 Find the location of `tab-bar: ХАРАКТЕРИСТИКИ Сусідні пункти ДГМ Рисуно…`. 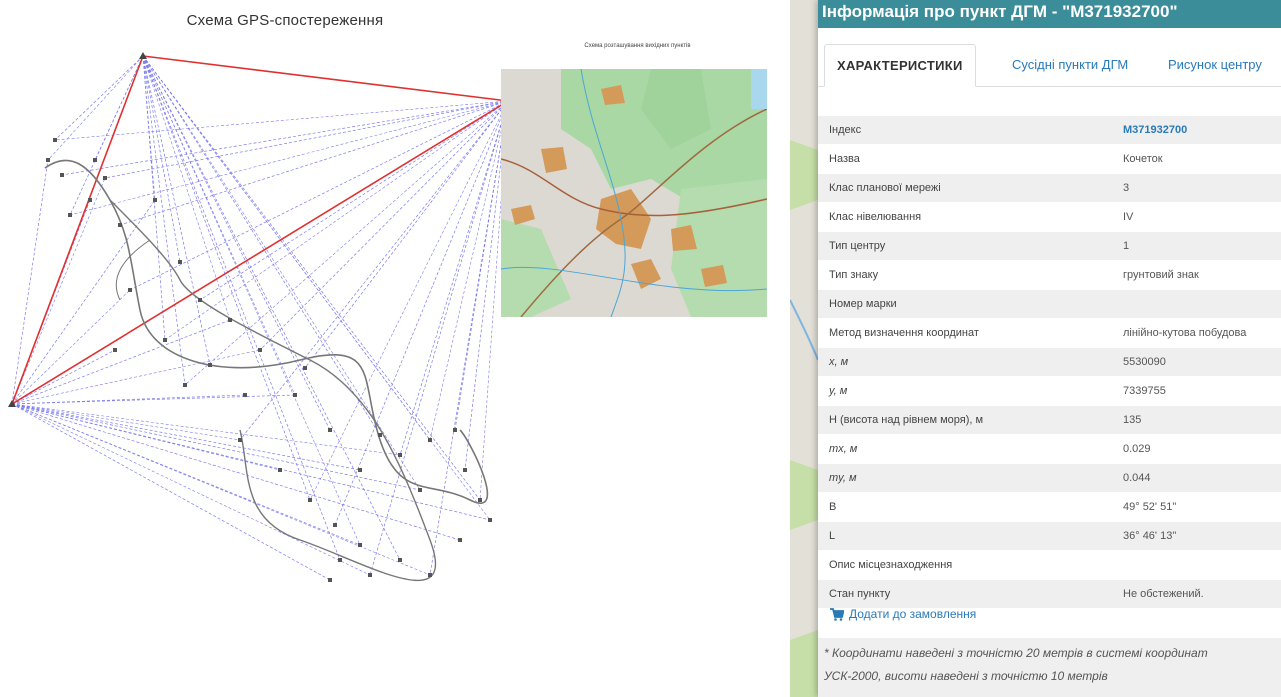

tab-bar: ХАРАКТЕРИСТИКИ Сусідні пункти ДГМ Рисуно… is located at coordinates (1049, 57).